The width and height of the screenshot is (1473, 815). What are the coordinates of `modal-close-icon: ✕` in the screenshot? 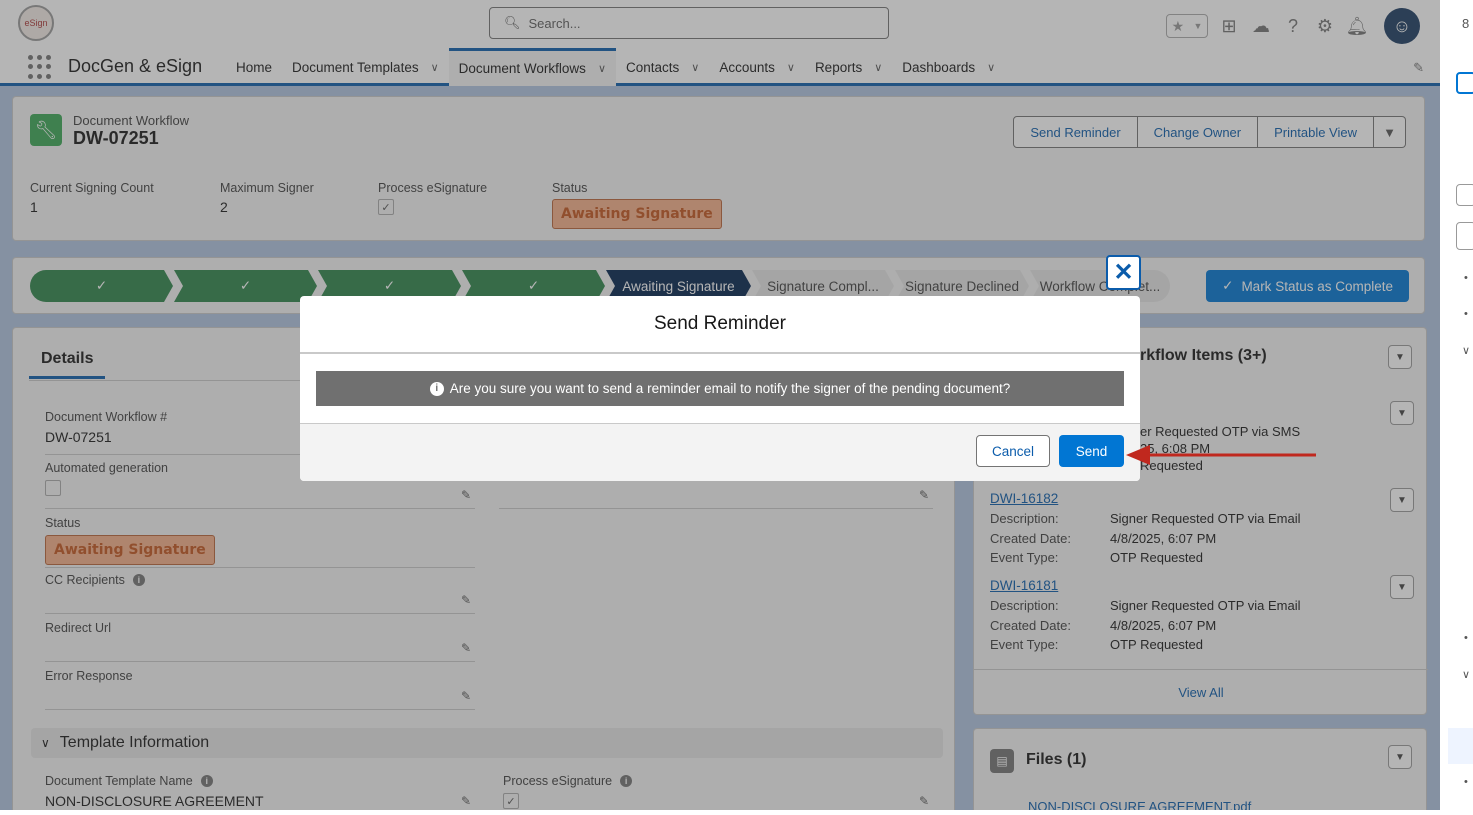 It's located at (1123, 272).